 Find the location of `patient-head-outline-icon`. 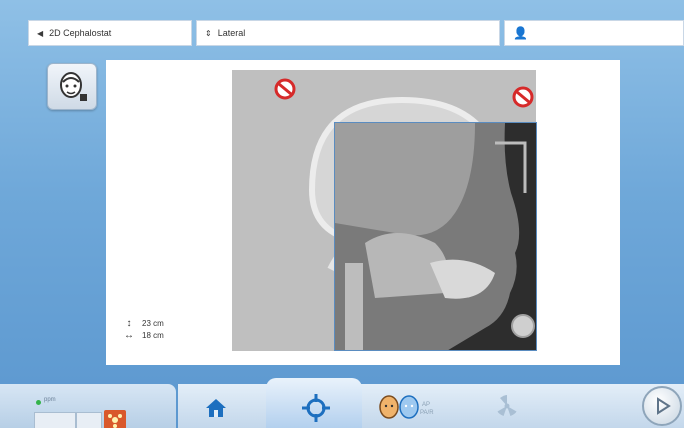

patient-head-outline-icon is located at coordinates (409, 407).